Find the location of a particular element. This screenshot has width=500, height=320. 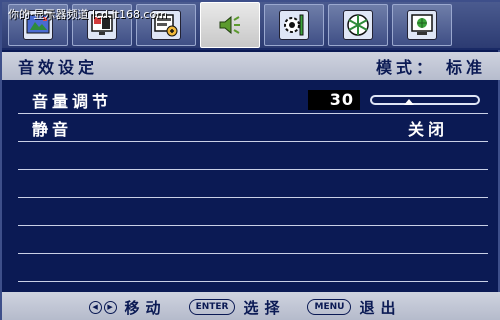

volume-row: 音量调节 30 is located at coordinates (253, 100).